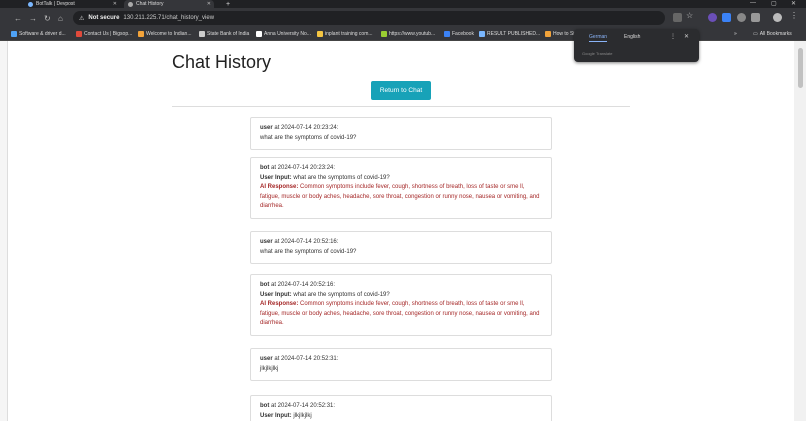 This screenshot has width=806, height=421. I want to click on all-bookmarks-label: All Bookmarks, so click(775, 34).